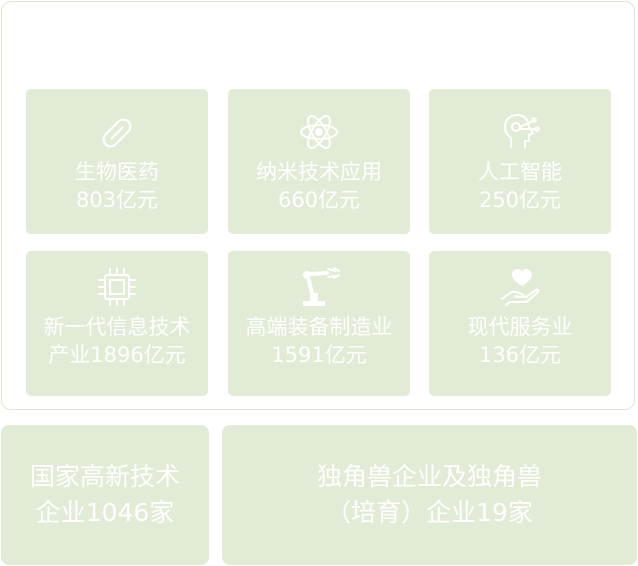 The height and width of the screenshot is (566, 638). Describe the element at coordinates (319, 172) in the screenshot. I see `industry-name: 纳米技术应用` at that location.